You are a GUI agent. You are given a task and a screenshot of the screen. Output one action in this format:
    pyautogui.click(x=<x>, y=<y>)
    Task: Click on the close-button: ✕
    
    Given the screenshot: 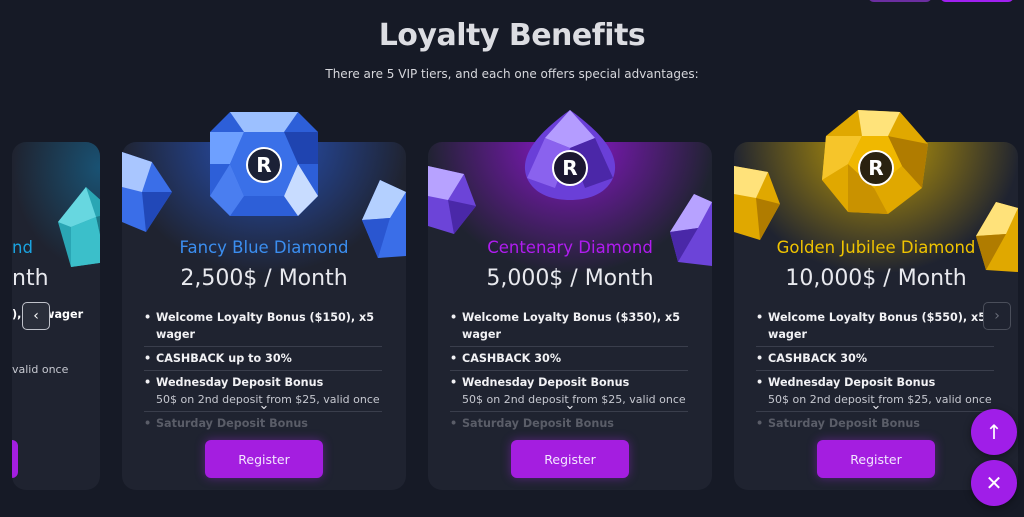 What is the action you would take?
    pyautogui.click(x=994, y=483)
    